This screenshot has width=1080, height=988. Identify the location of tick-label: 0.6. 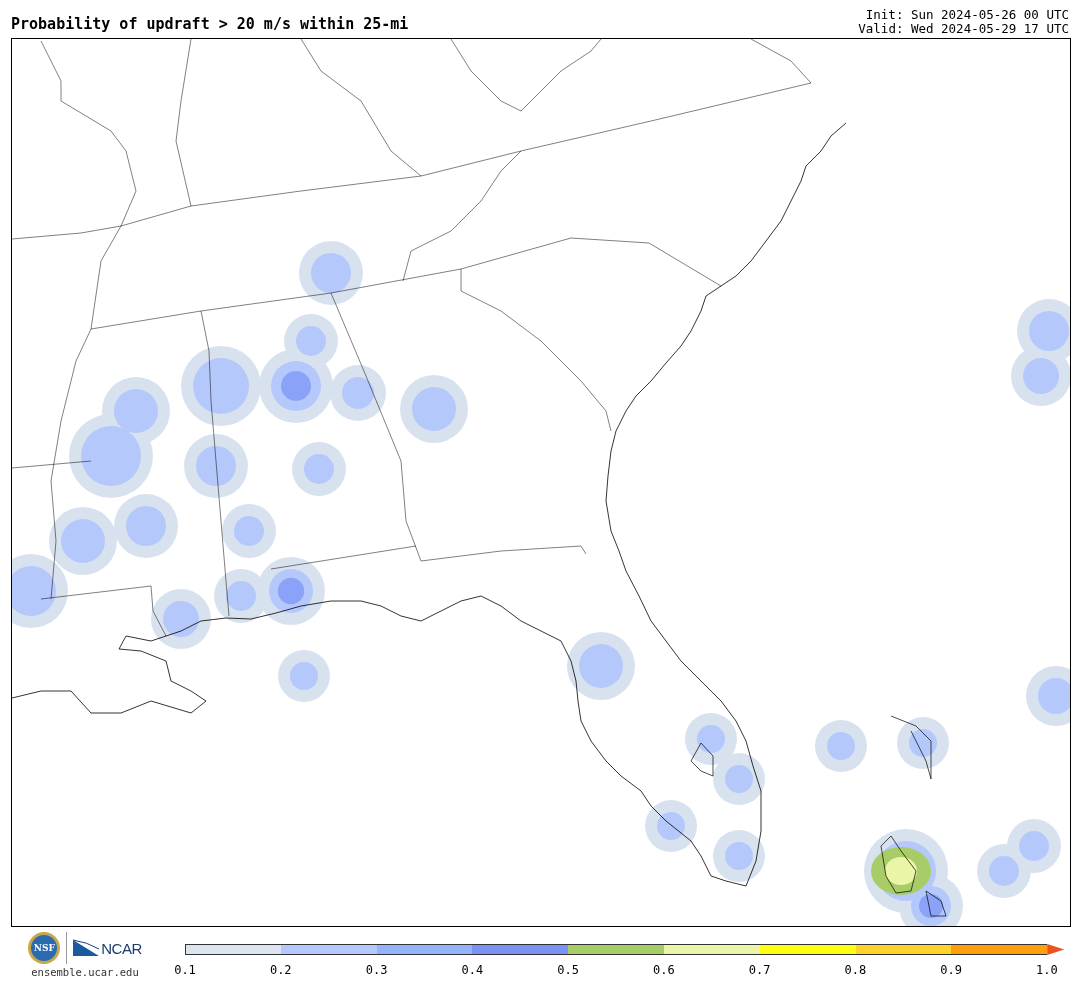
(664, 970).